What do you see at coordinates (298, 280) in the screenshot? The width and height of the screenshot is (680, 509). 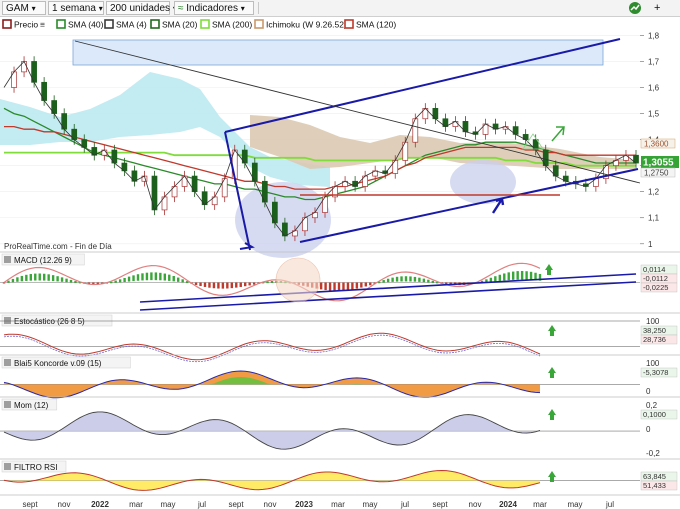 I see `macd-highlight-circle` at bounding box center [298, 280].